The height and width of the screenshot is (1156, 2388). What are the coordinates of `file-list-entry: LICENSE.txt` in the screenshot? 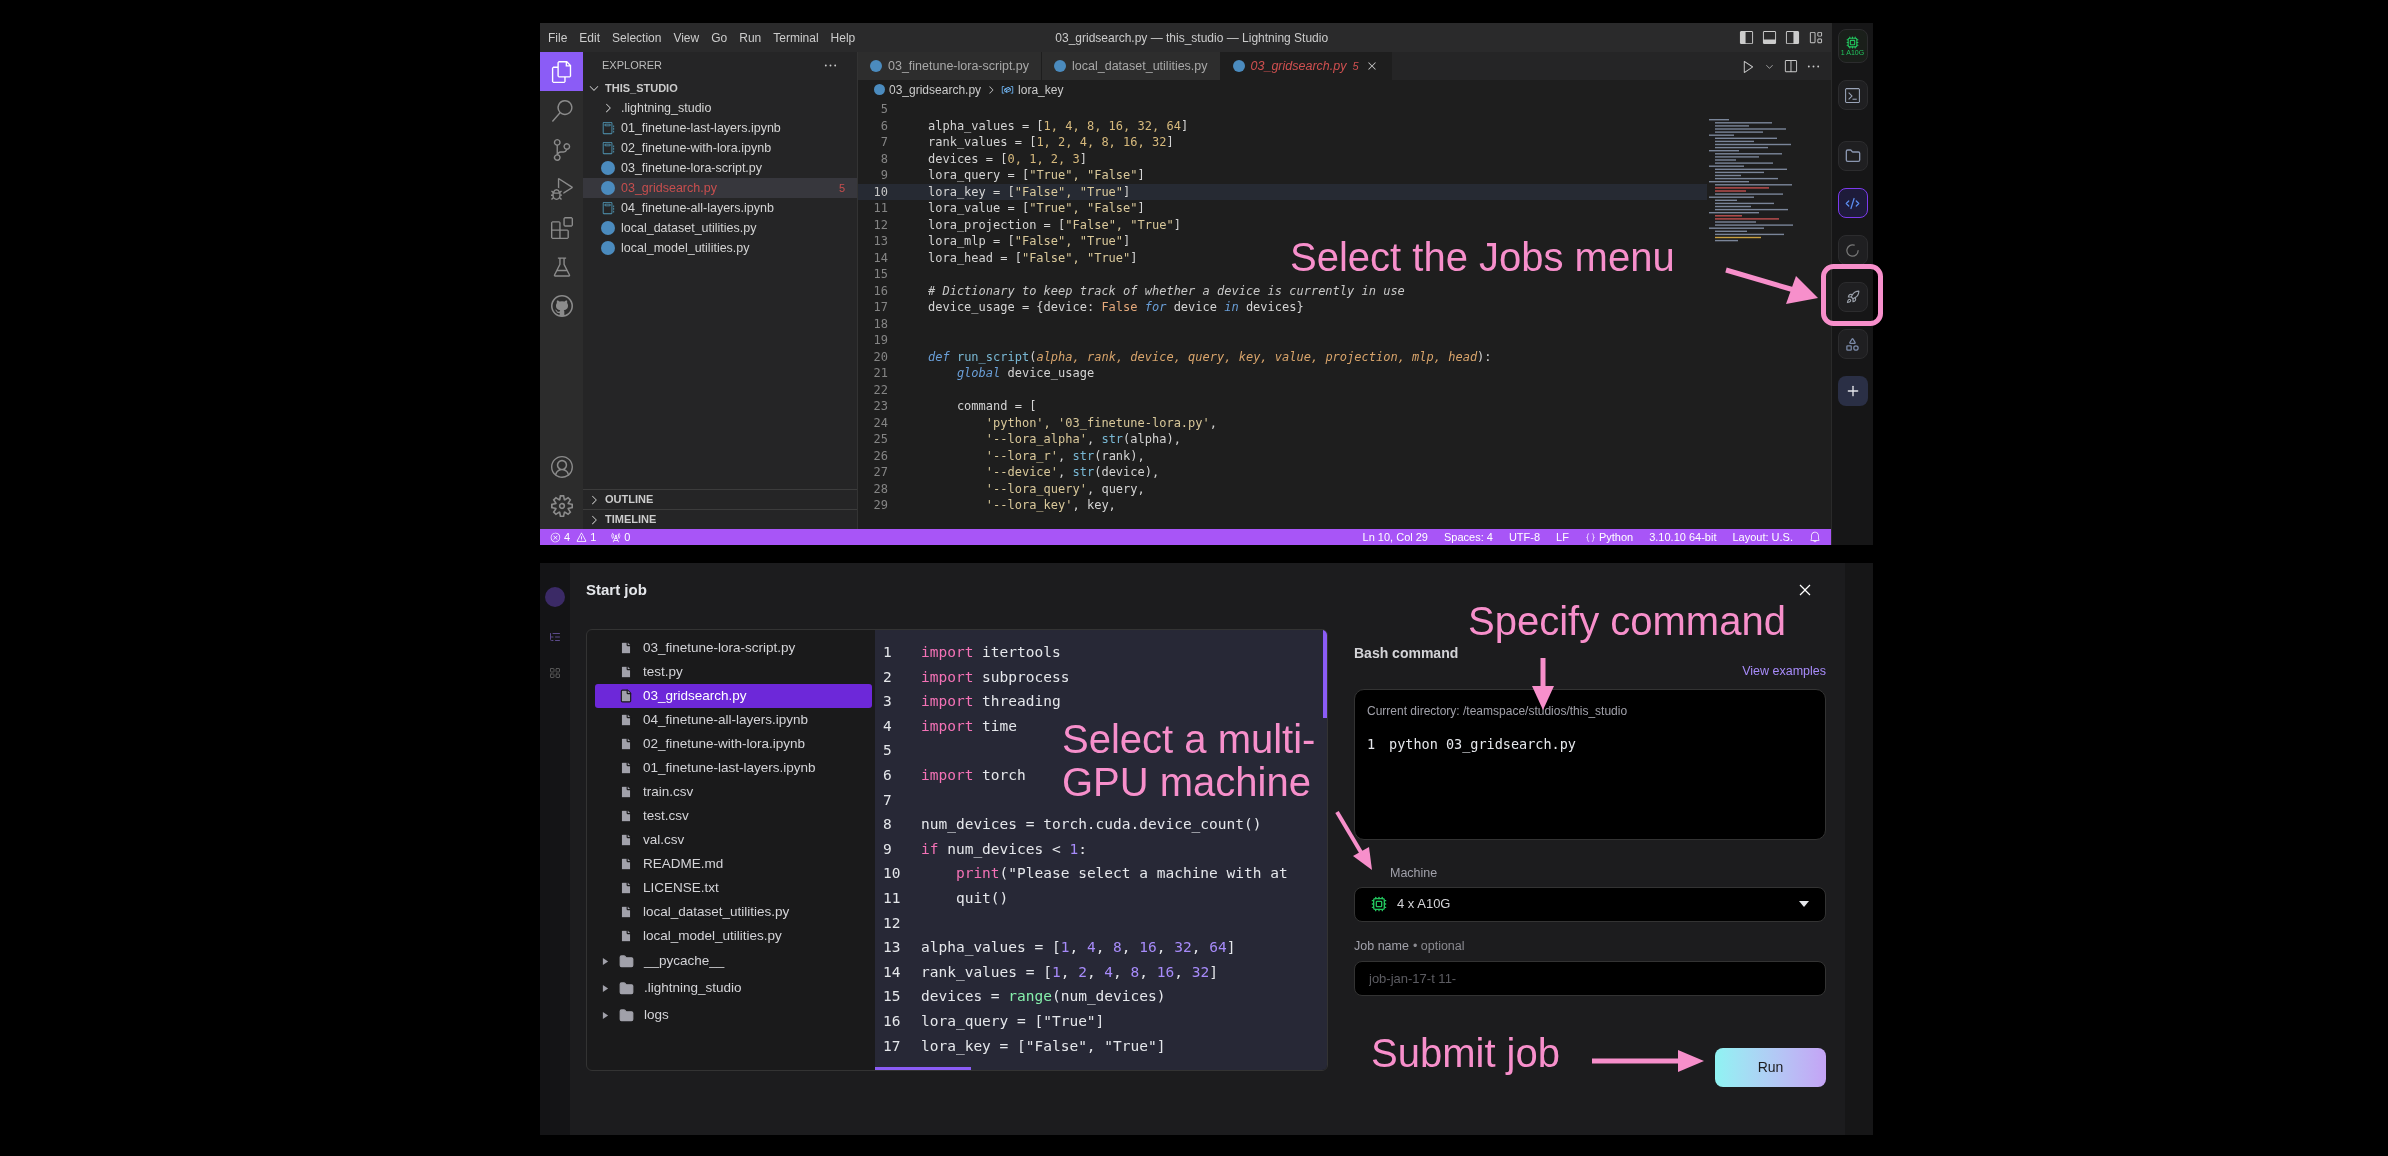 It's located at (733, 888).